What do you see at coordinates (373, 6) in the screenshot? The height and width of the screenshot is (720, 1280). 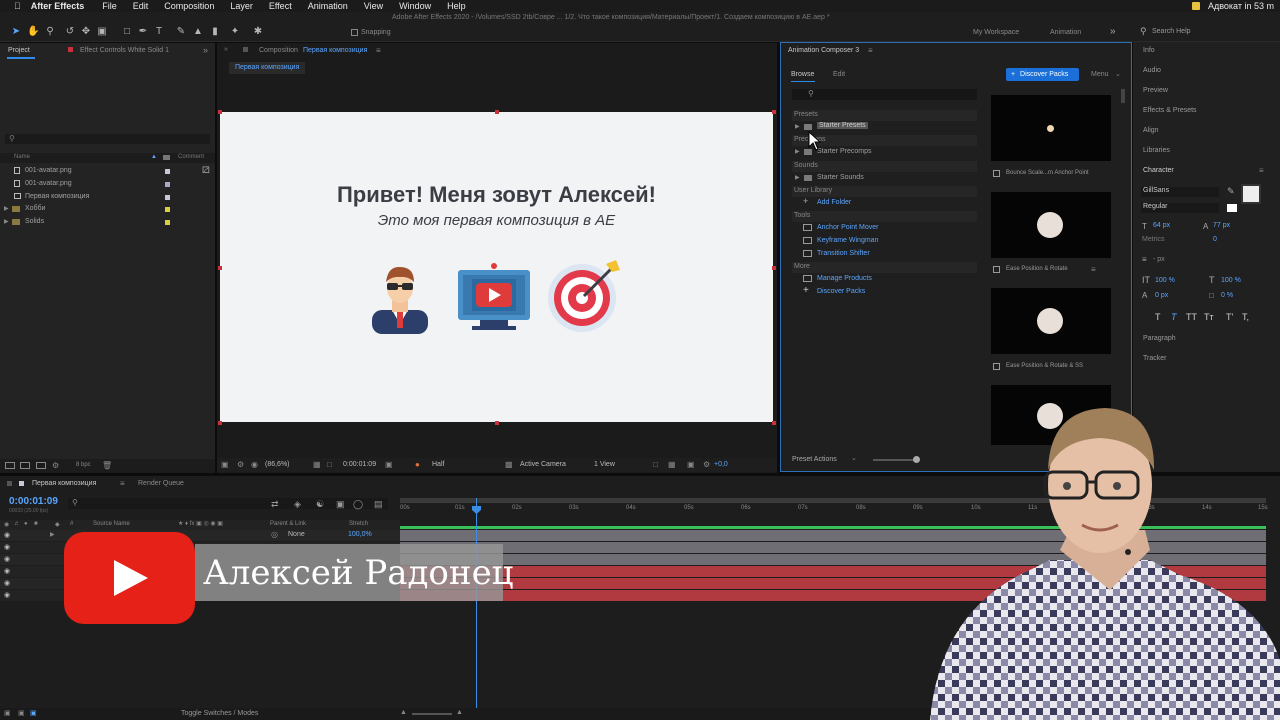 I see `menu-view: View` at bounding box center [373, 6].